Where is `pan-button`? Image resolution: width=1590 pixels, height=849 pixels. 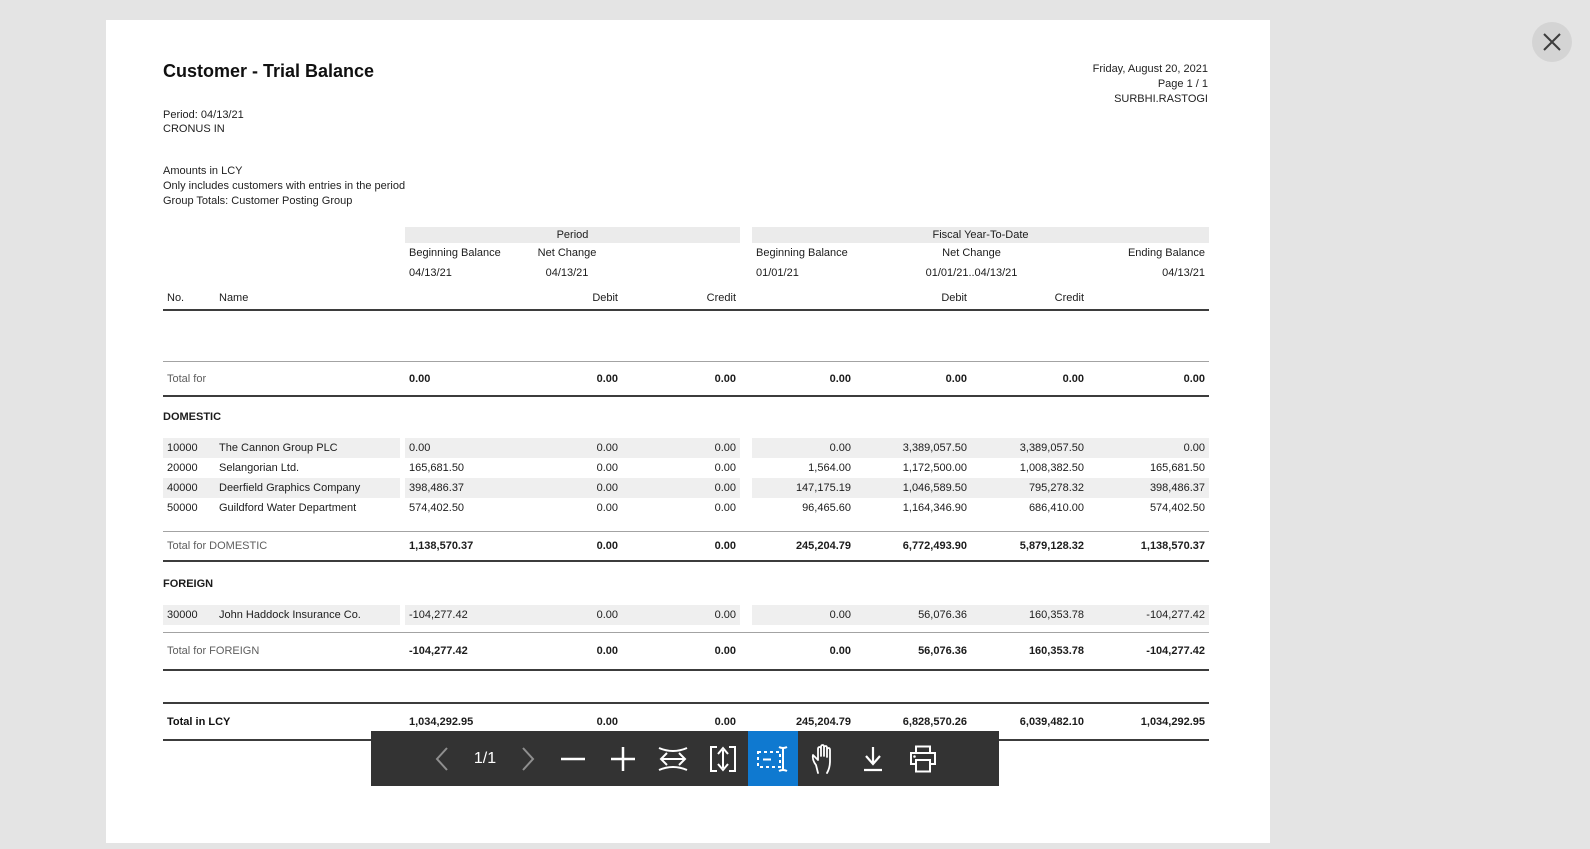
pan-button is located at coordinates (823, 758).